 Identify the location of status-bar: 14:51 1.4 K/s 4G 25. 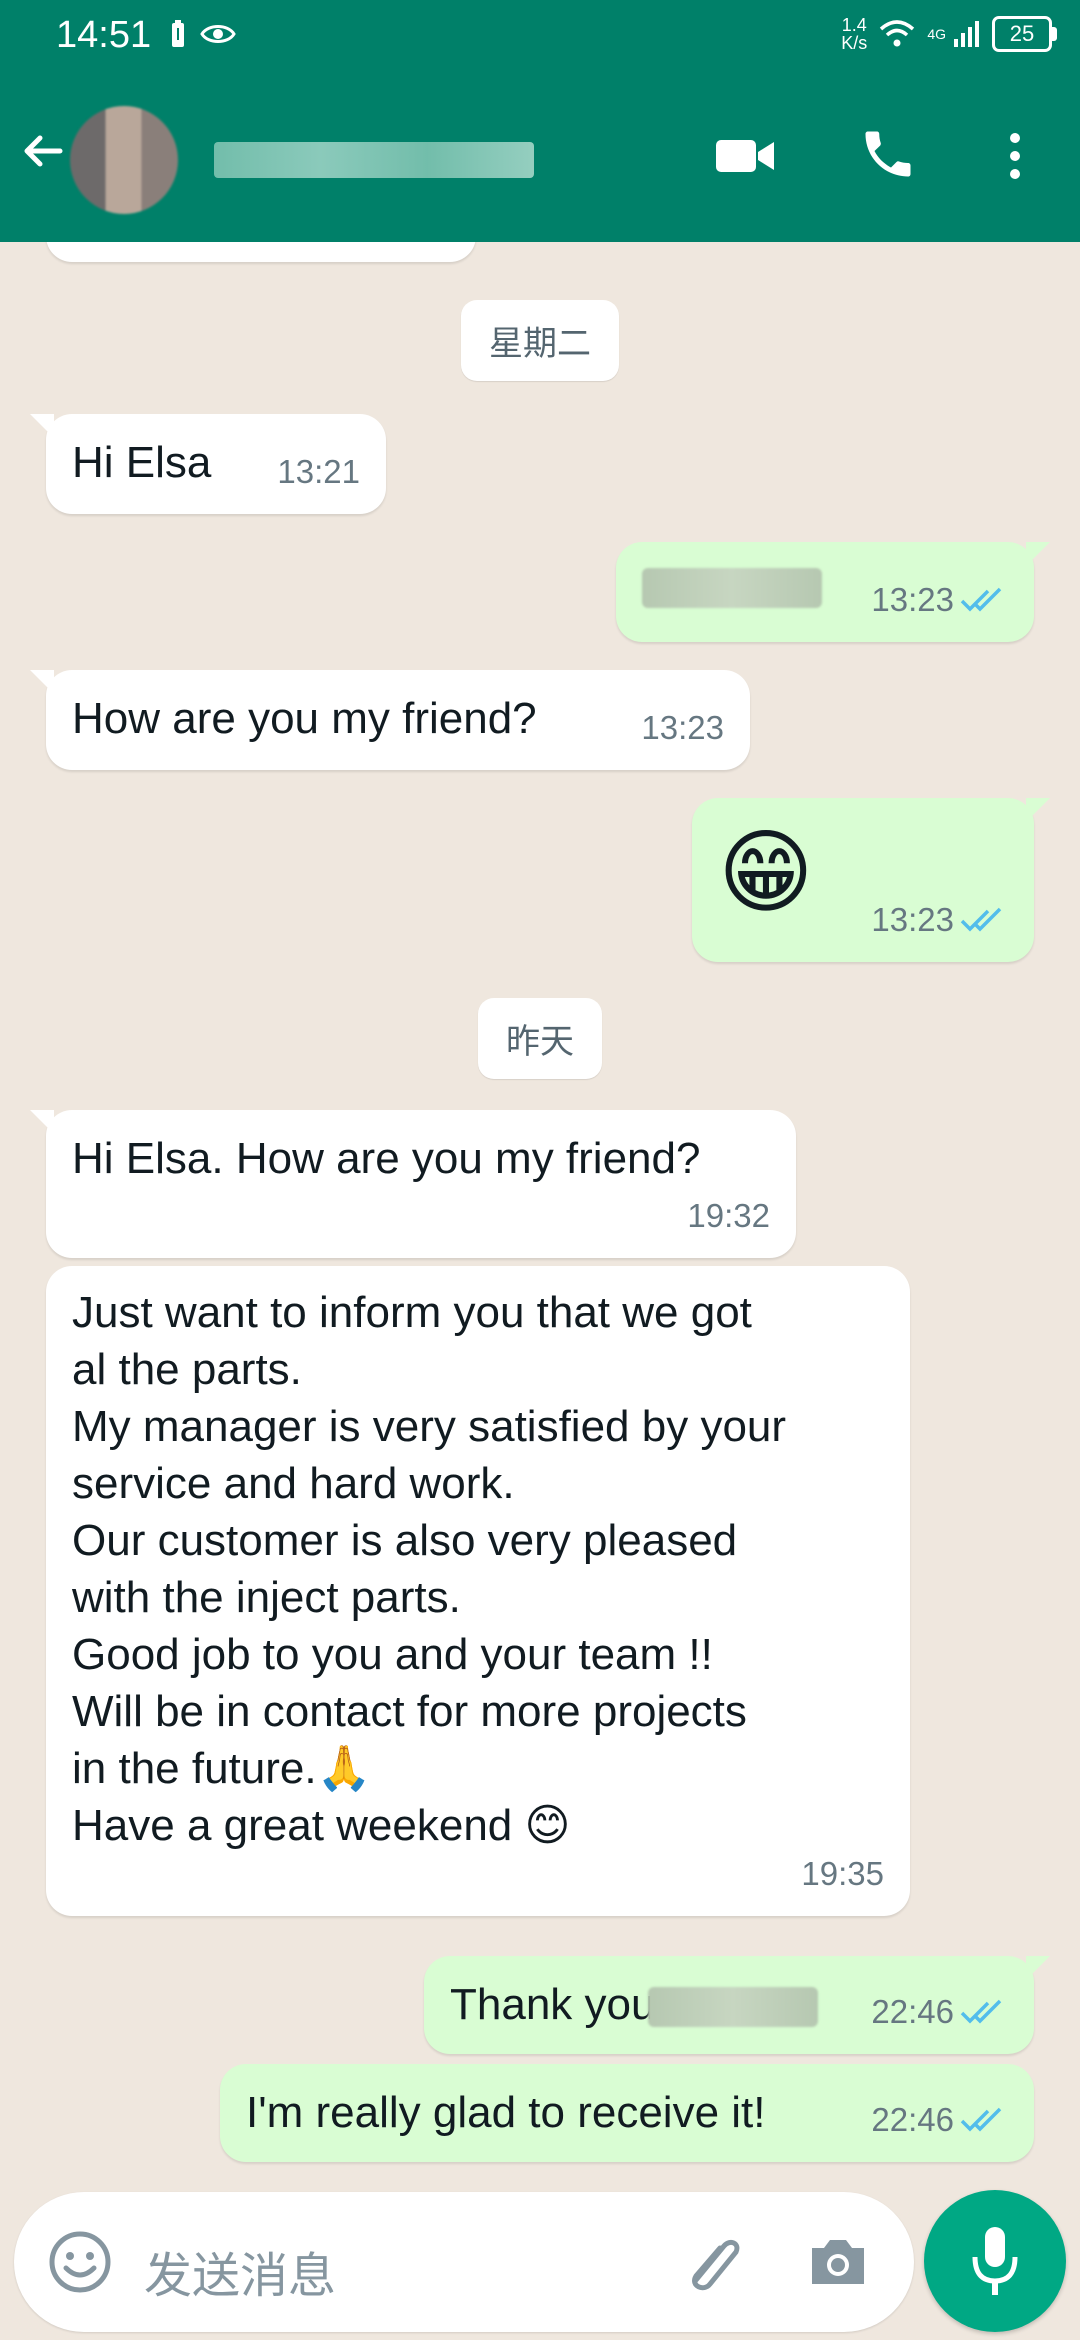
(540, 38).